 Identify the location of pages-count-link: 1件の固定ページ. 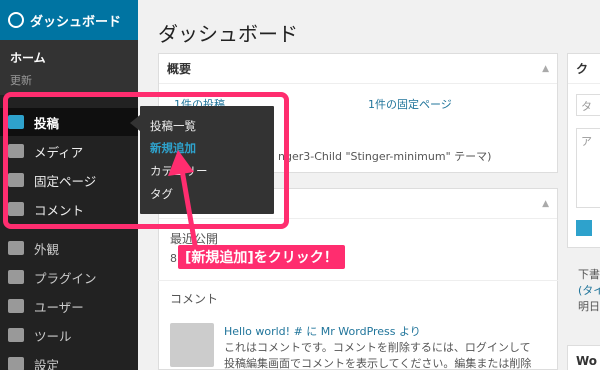
(410, 104).